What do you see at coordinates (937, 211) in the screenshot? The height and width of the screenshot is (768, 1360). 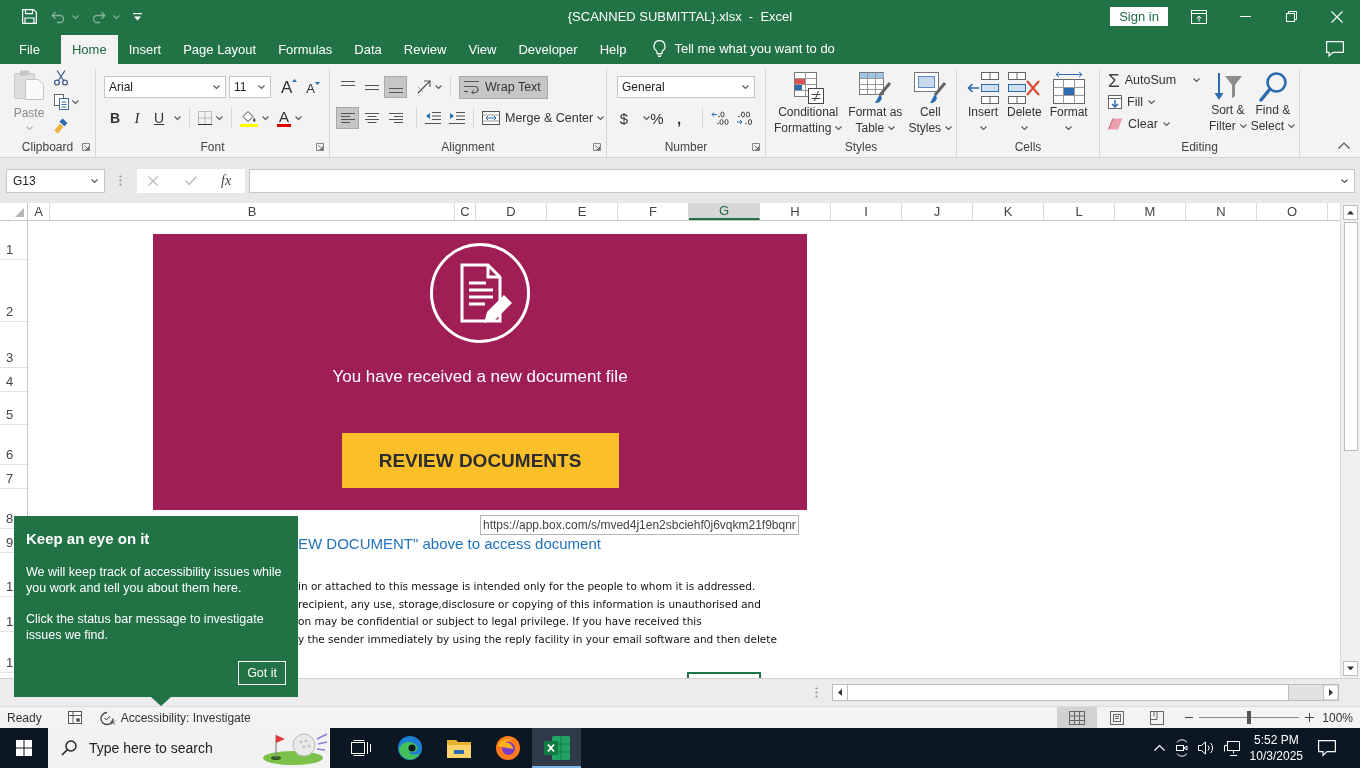 I see `column-header: J` at bounding box center [937, 211].